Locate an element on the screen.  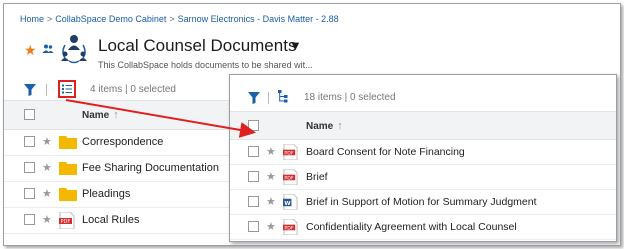
breadcrumb-cabinet: CollabSpace Demo Cabinet is located at coordinates (110, 19).